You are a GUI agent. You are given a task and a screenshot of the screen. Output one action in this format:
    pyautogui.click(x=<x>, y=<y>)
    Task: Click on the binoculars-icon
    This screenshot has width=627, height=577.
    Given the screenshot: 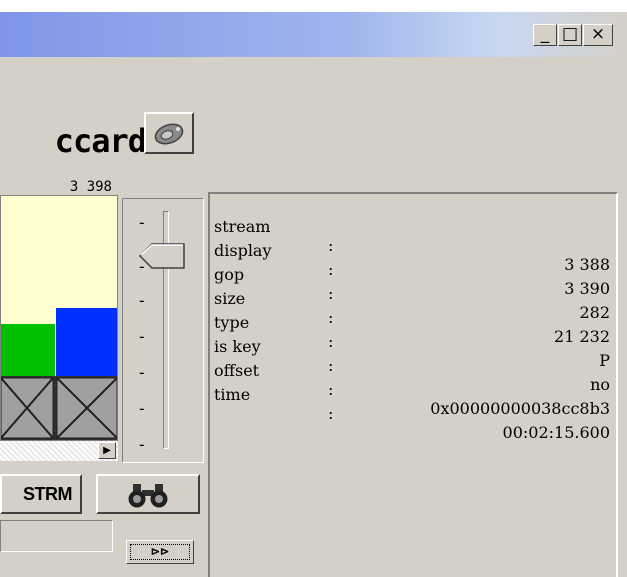 What is the action you would take?
    pyautogui.click(x=148, y=496)
    